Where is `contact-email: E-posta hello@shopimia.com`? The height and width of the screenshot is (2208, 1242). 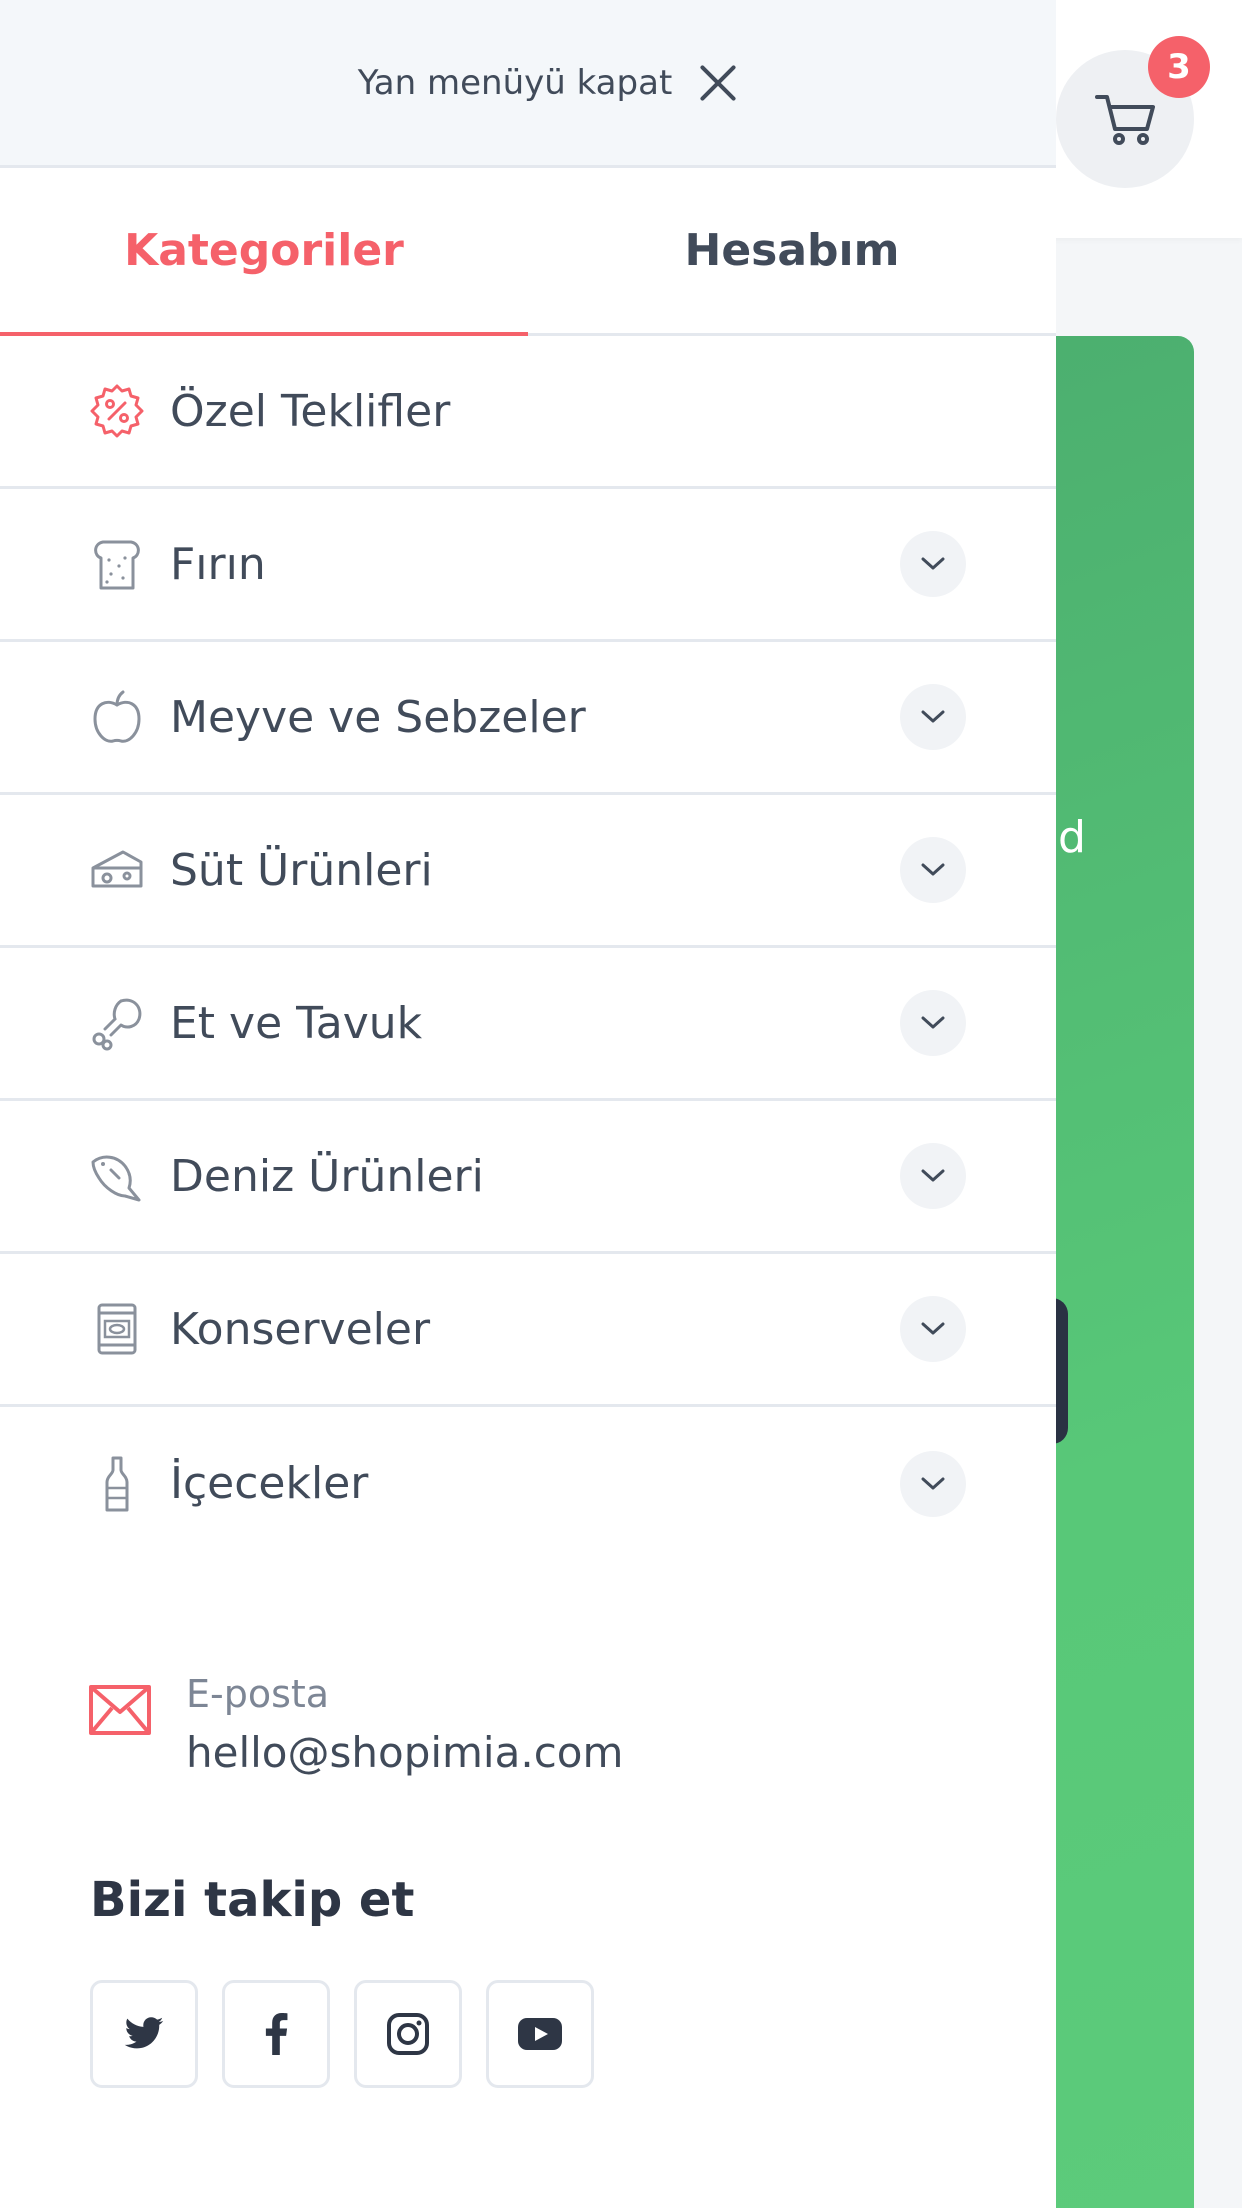
contact-email: E-posta hello@shopimia.com is located at coordinates (355, 1724).